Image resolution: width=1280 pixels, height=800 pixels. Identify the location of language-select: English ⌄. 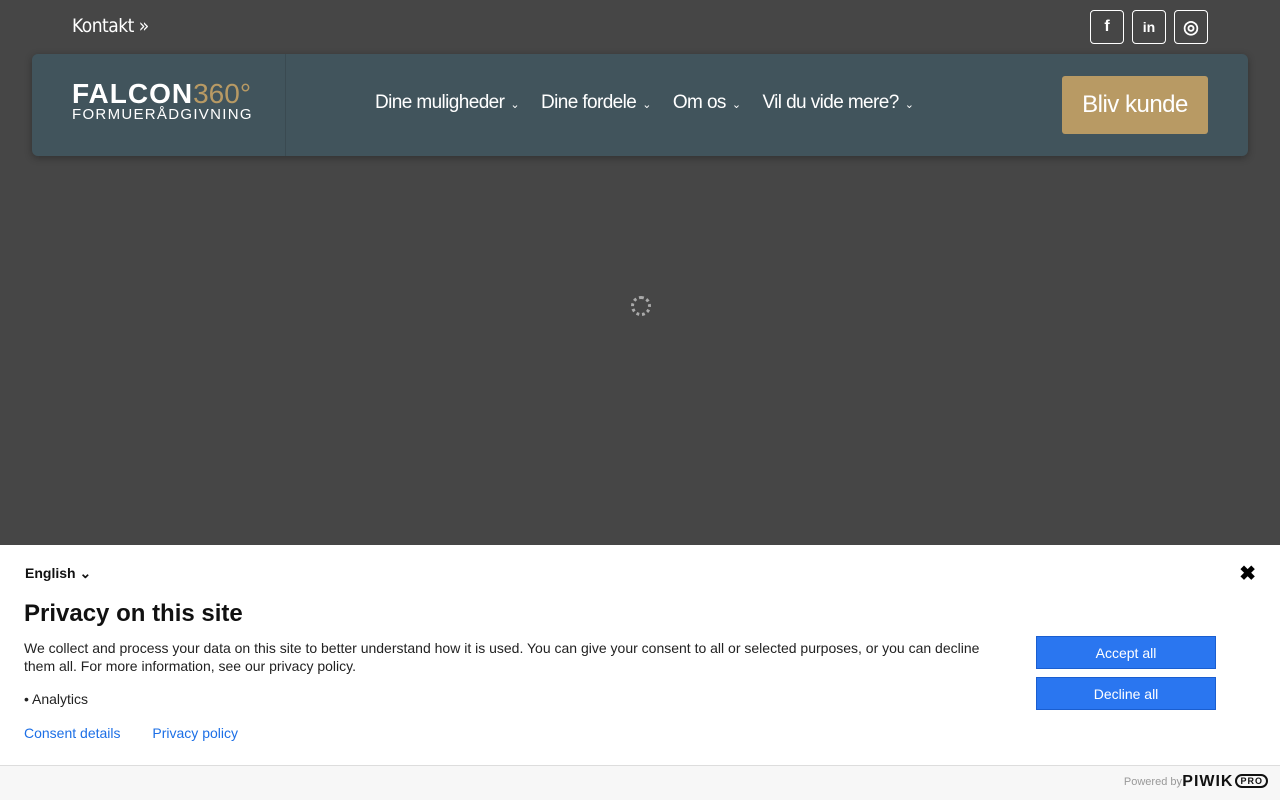
(58, 573).